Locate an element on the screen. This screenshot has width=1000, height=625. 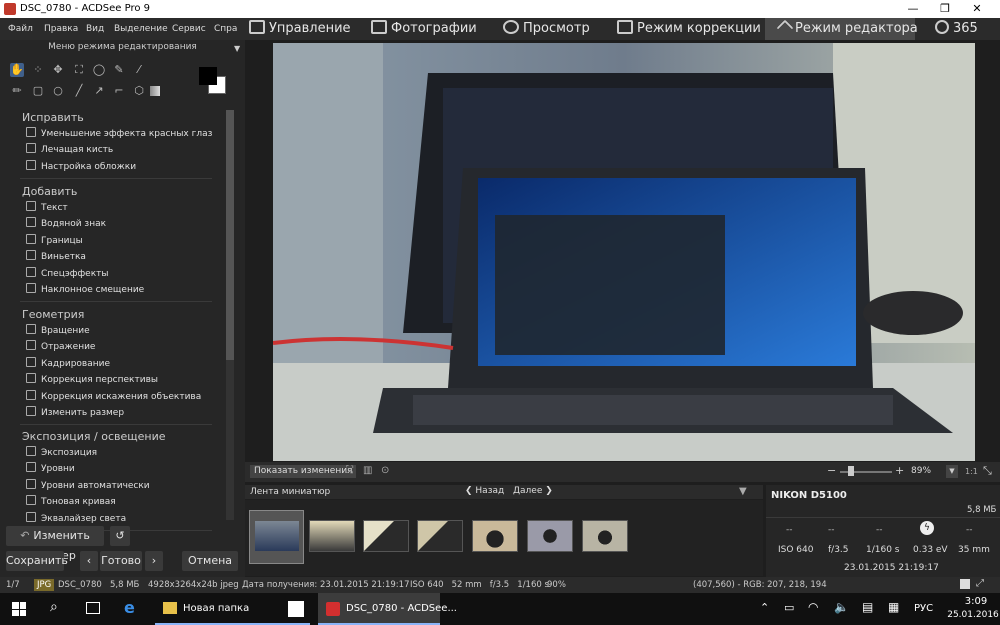
gradient-icon is located at coordinates (155, 91).